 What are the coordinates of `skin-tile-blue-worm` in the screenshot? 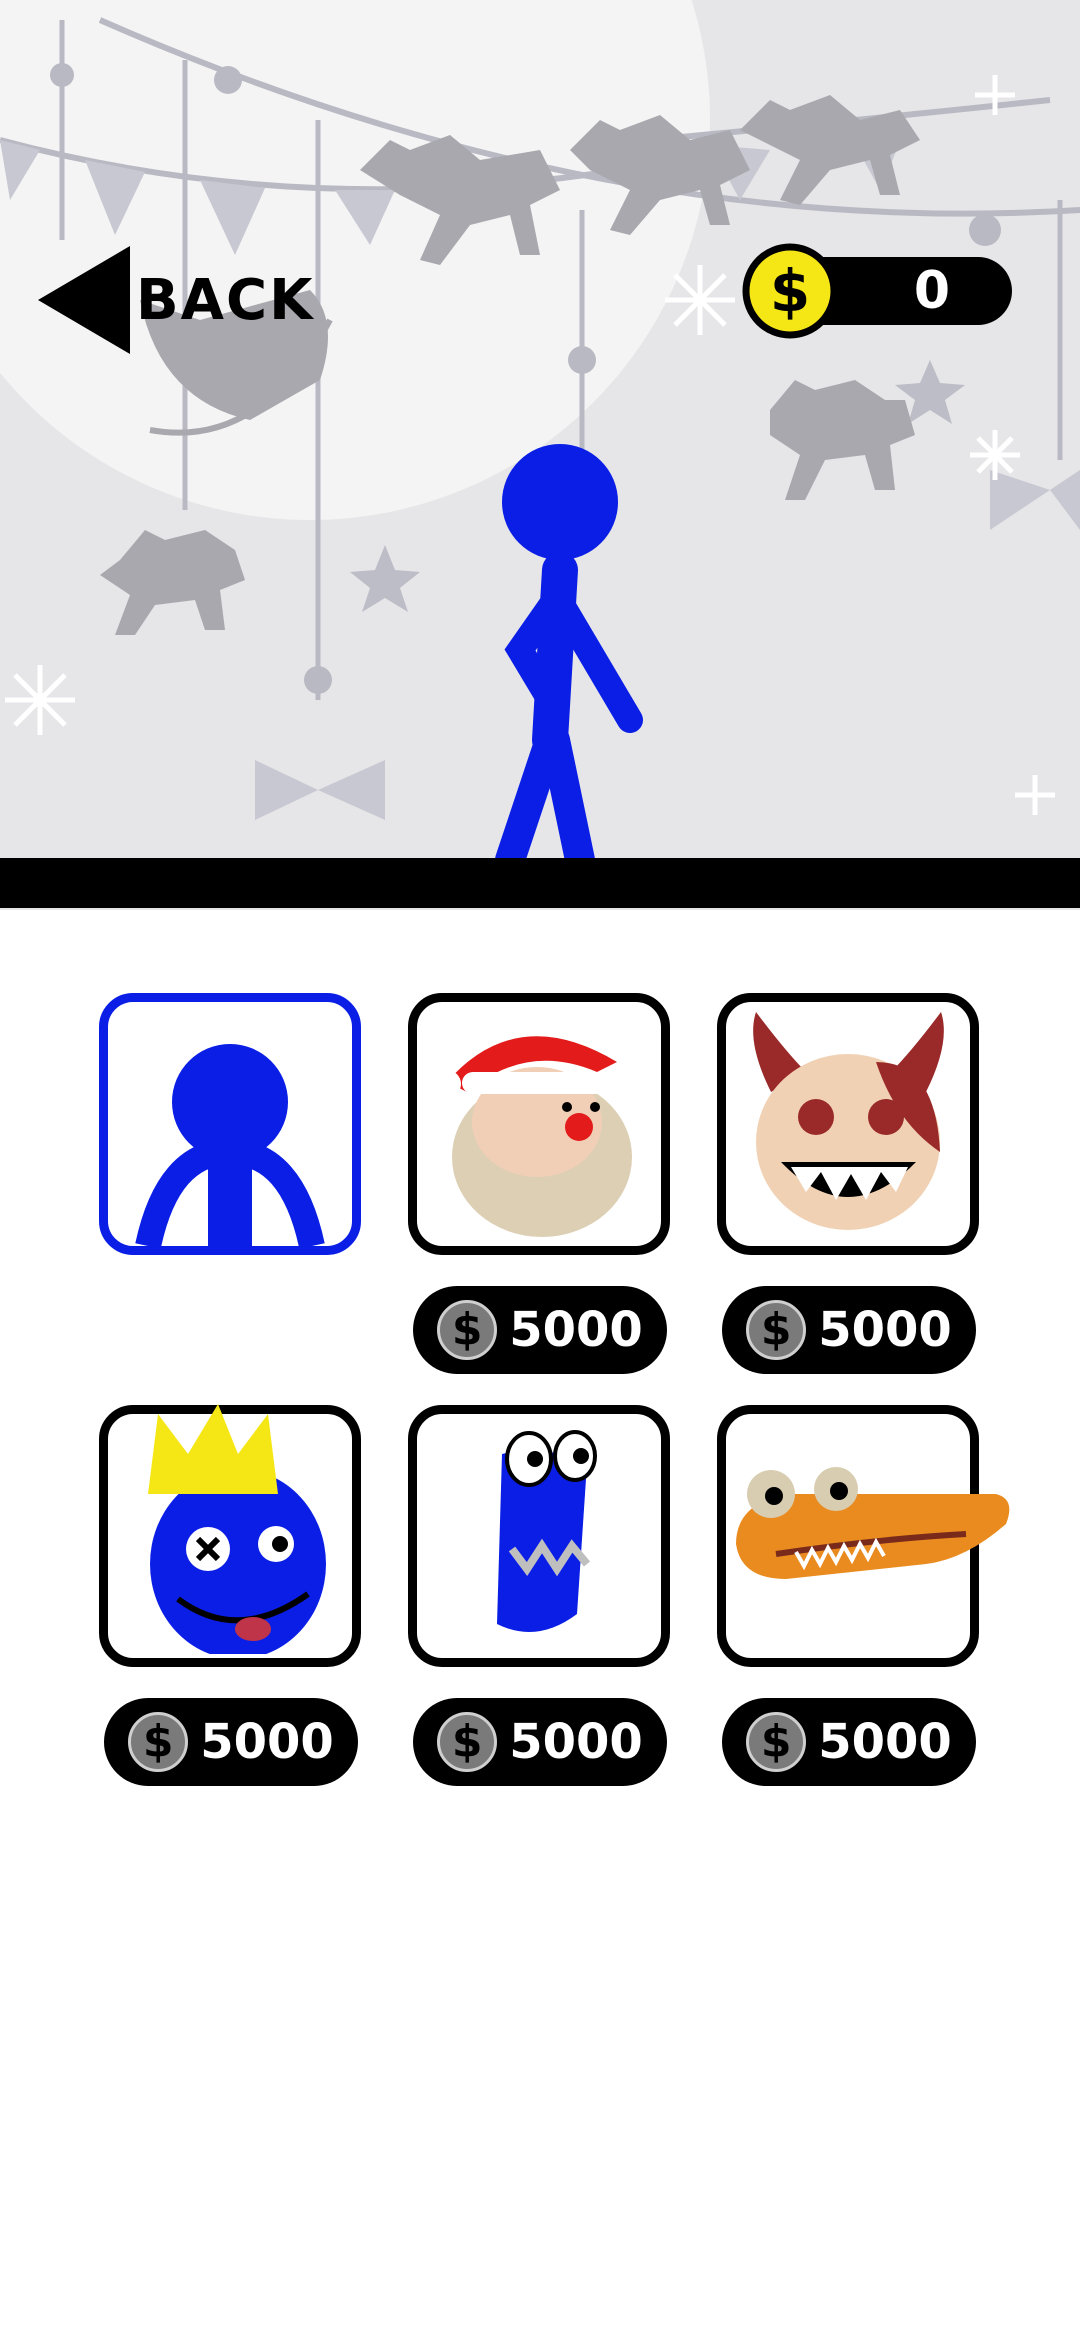 It's located at (539, 1536).